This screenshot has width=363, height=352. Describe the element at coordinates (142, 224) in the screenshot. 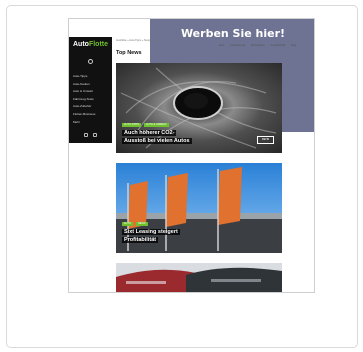

I see `article-tag: NEWS` at that location.